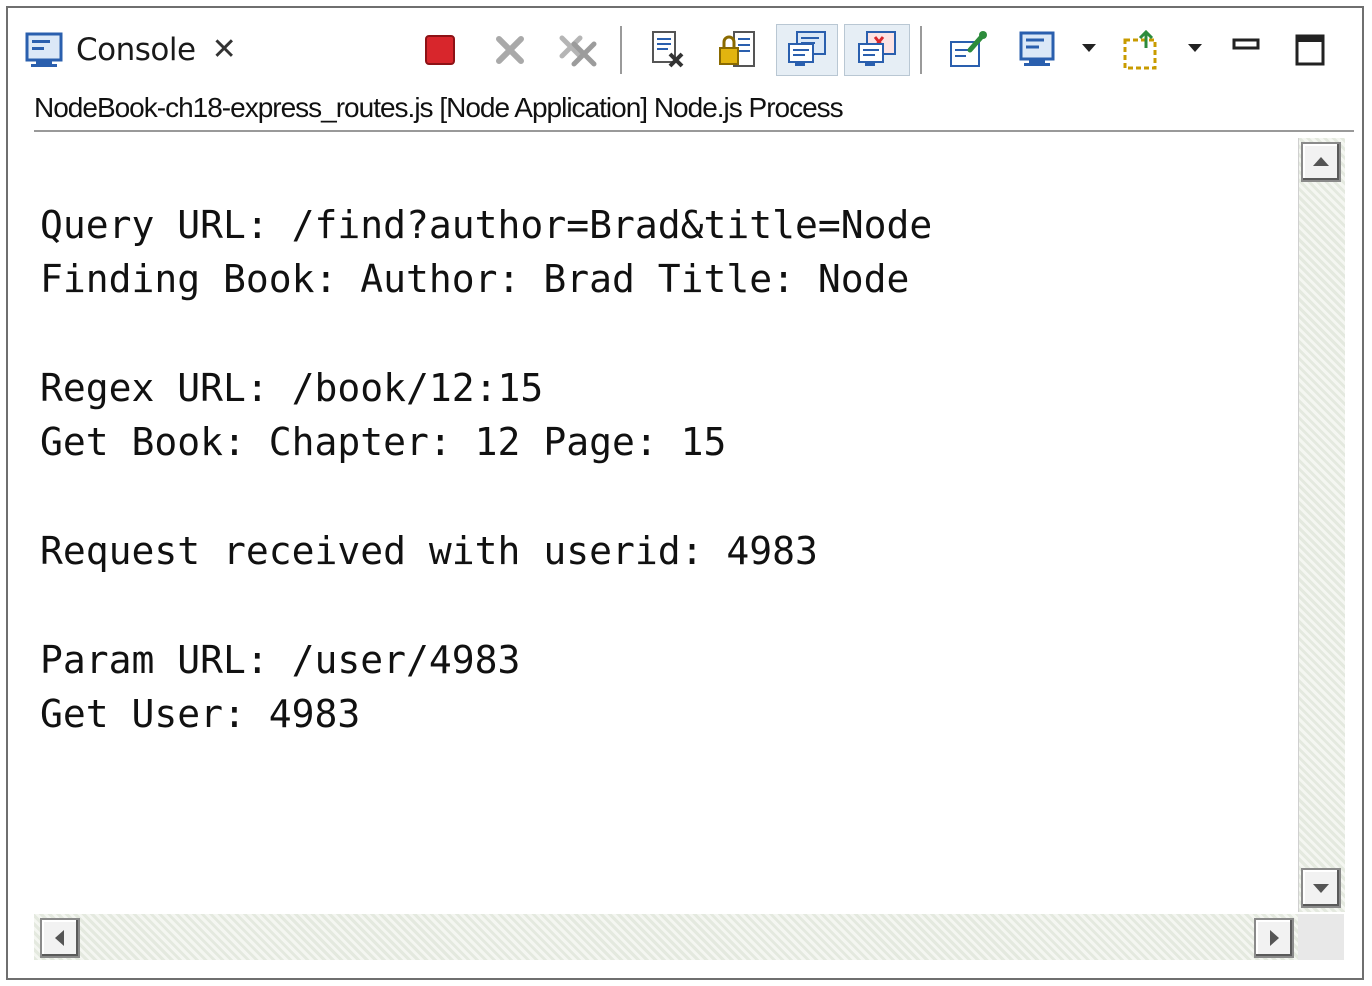 This screenshot has width=1372, height=986. I want to click on show-on-stderr-icon, so click(877, 48).